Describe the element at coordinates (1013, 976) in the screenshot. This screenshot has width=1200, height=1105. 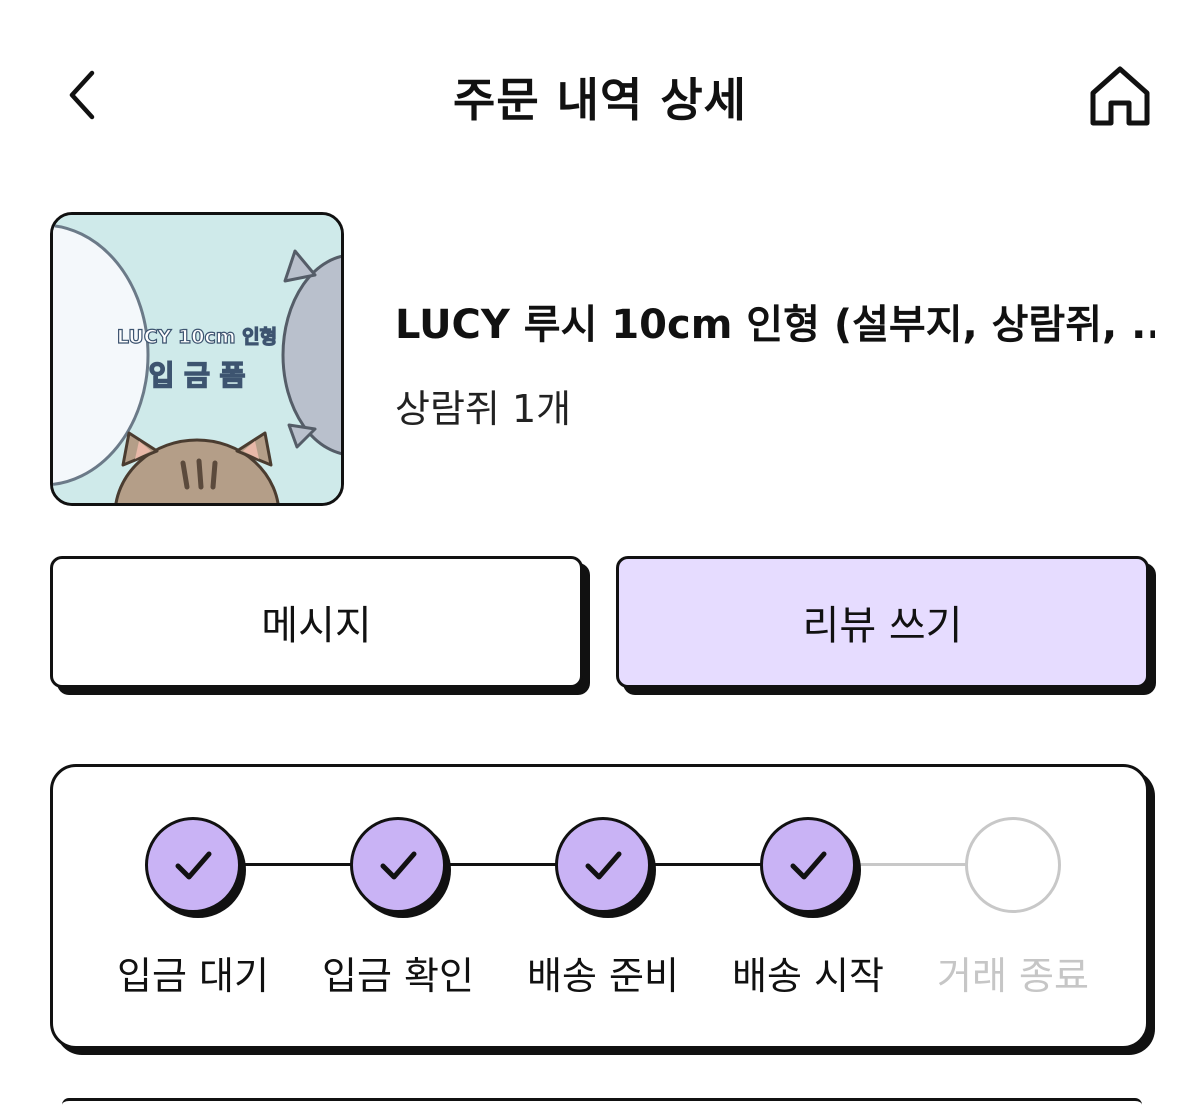
I see `step-label: 거래 종료` at that location.